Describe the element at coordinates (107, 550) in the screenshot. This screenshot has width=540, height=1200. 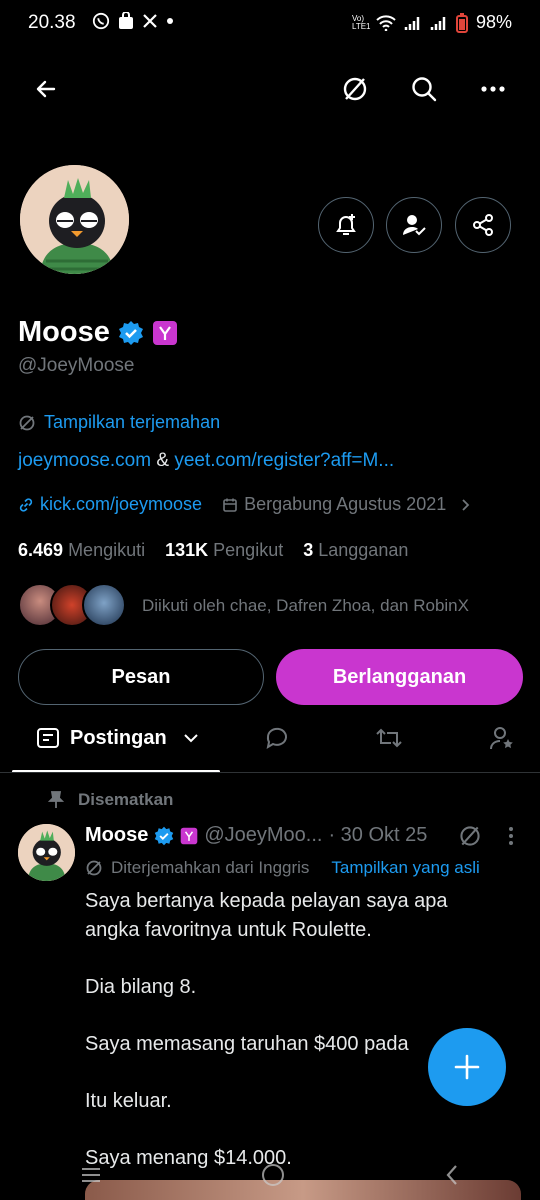
I see `following-label: Mengikuti` at that location.